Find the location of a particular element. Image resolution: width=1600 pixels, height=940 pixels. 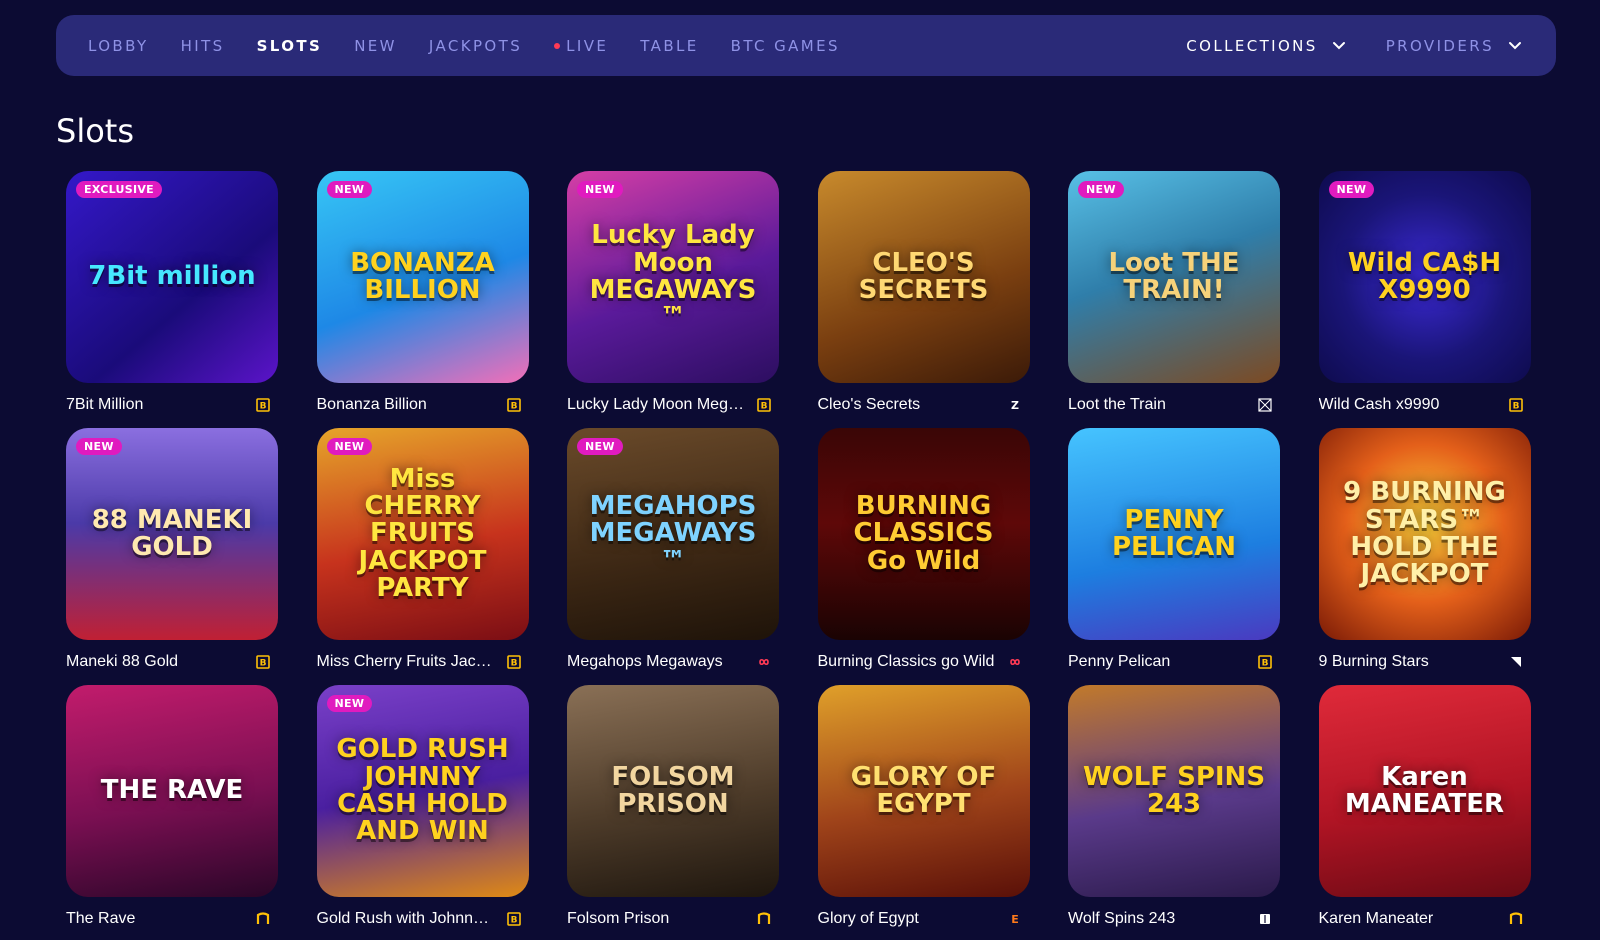

nav-tab-new: NEW is located at coordinates (375, 46).